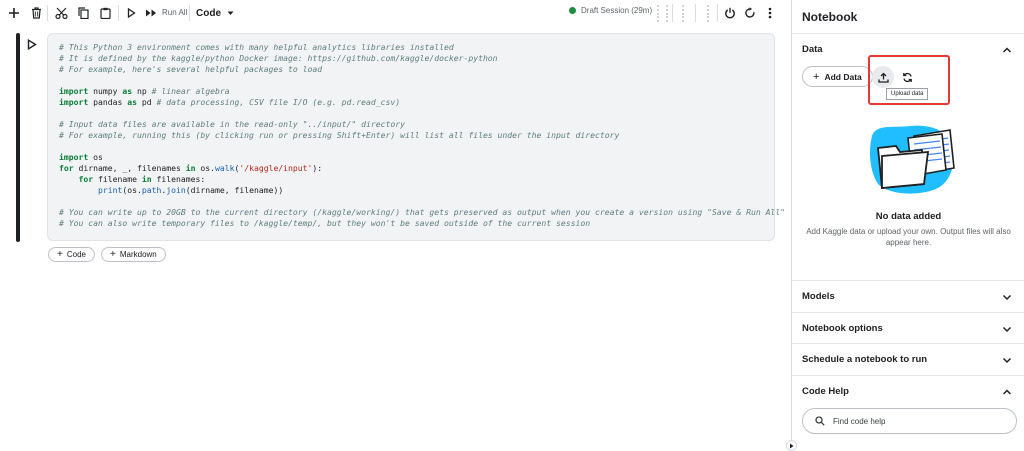  I want to click on add-markdown-cell-label: Markdown, so click(138, 254).